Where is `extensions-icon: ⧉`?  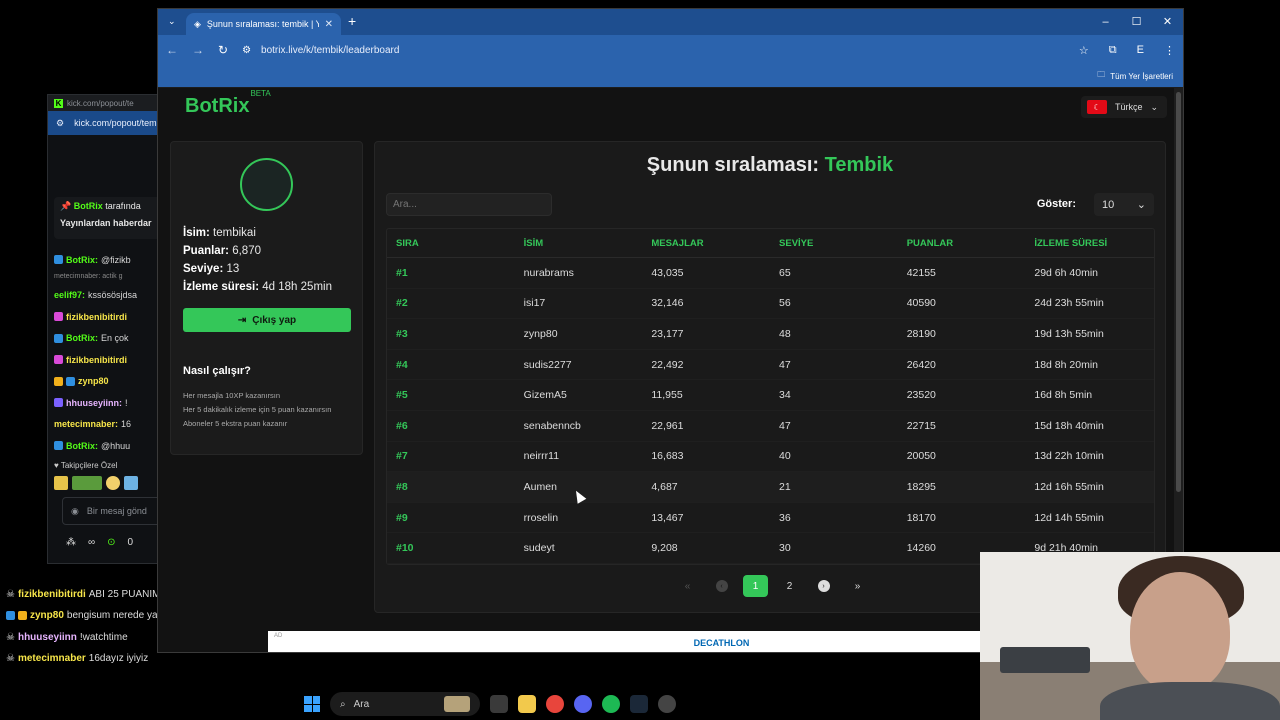
extensions-icon: ⧉ is located at coordinates (1113, 50).